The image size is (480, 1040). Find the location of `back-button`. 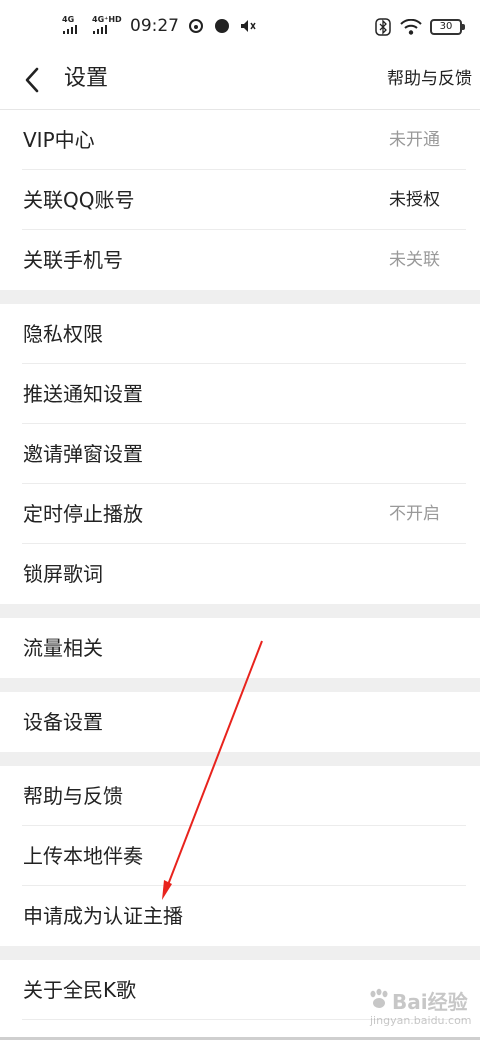

back-button is located at coordinates (32, 80).